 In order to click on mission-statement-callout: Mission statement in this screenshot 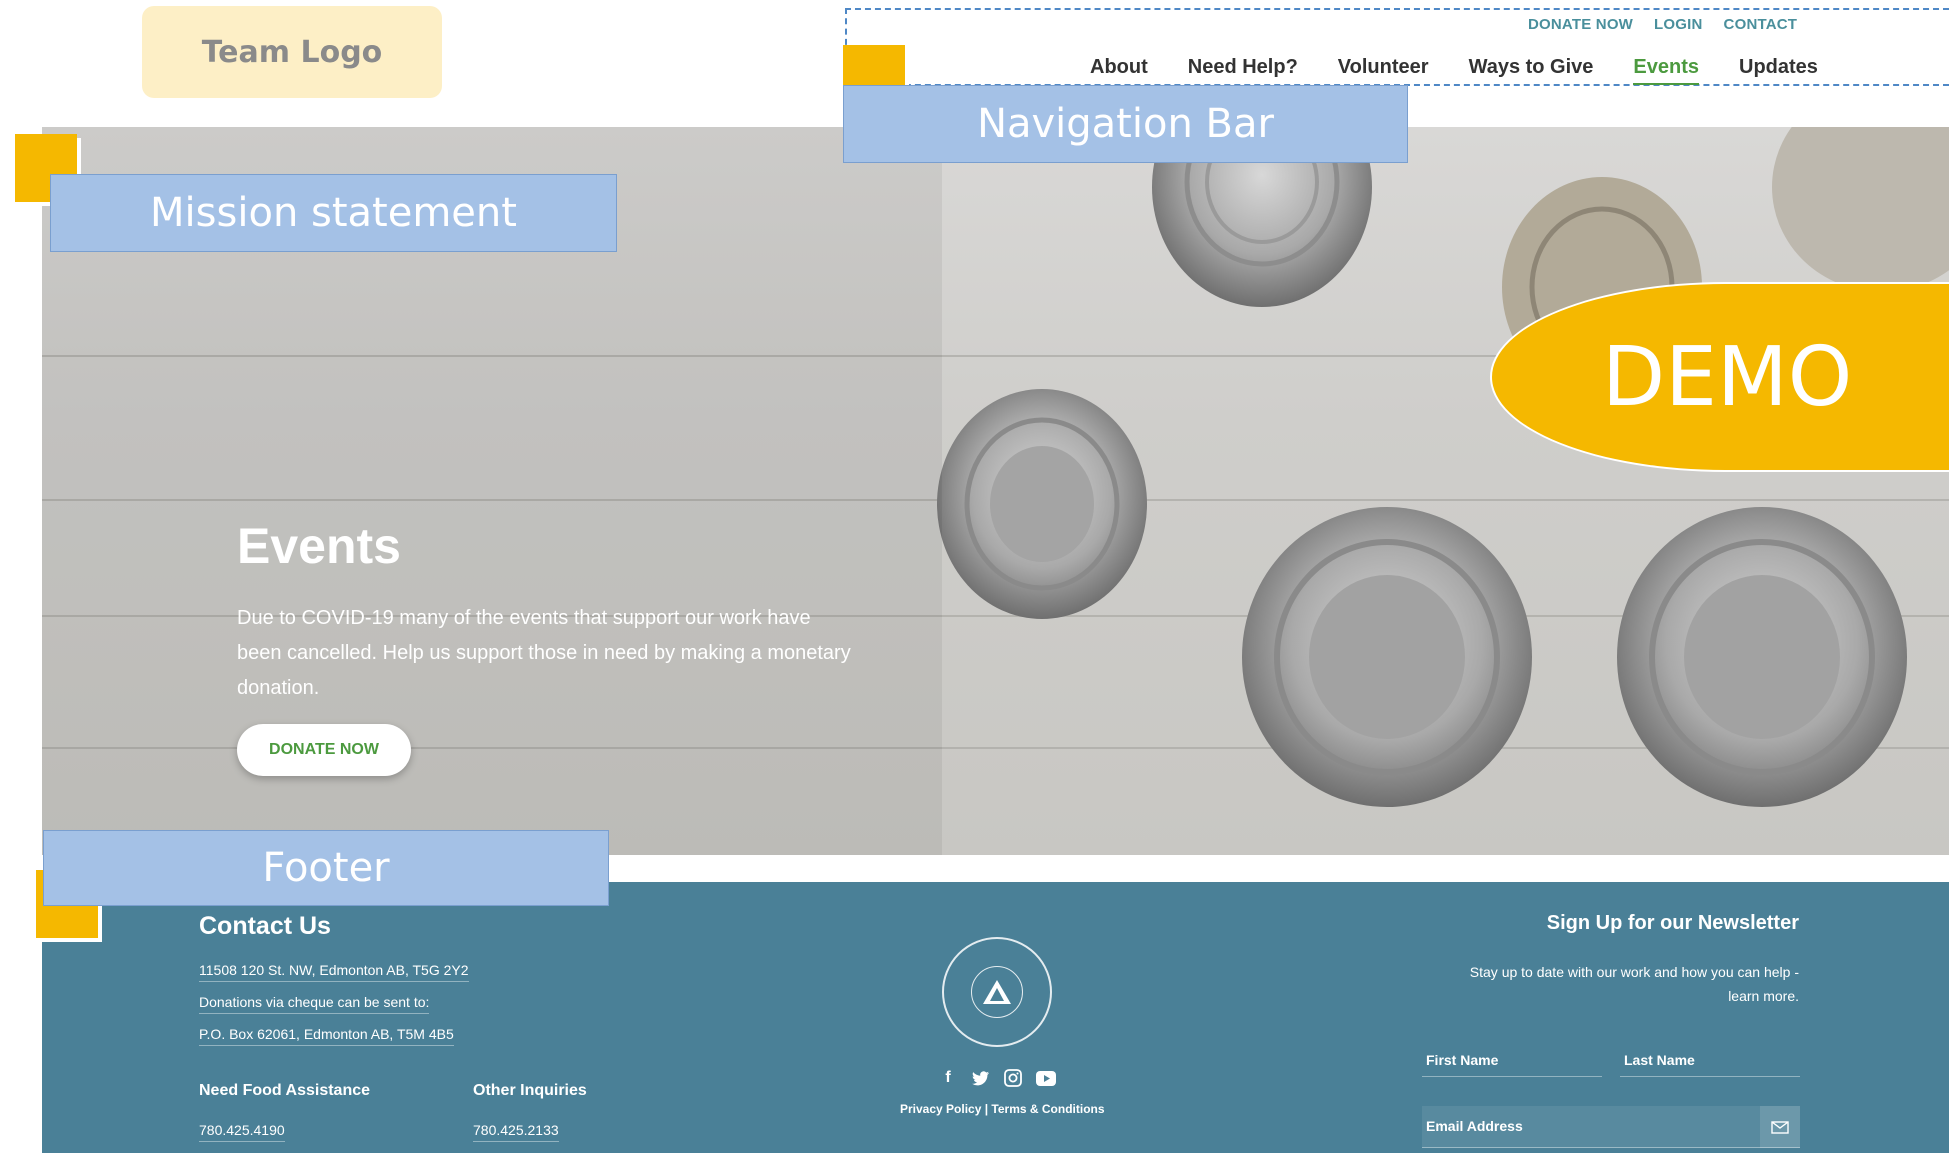, I will do `click(333, 213)`.